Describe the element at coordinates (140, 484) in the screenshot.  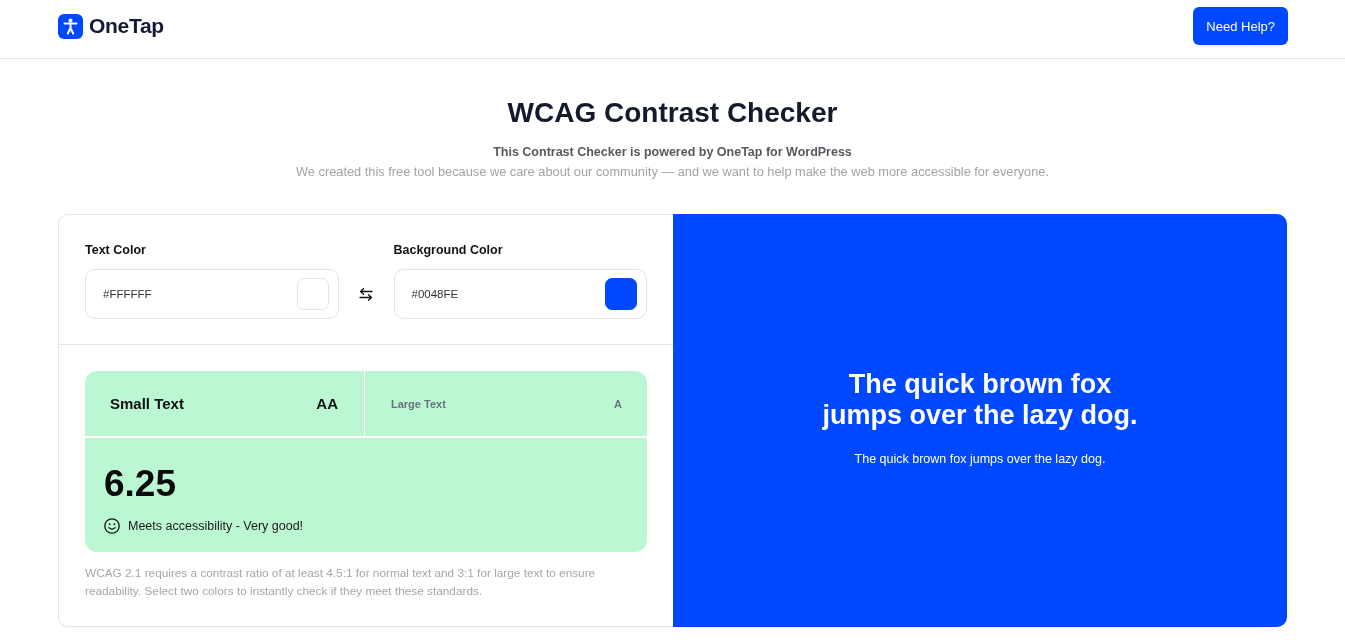
I see `contrast-ratio: 6.25` at that location.